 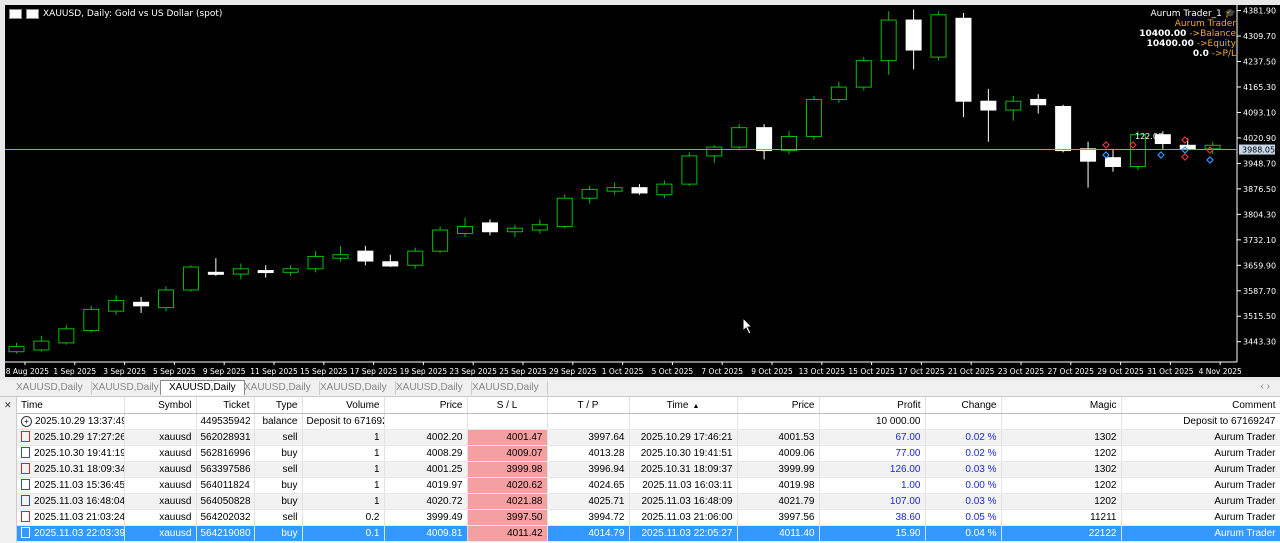 I want to click on tab-scroll-arrows: ‹ ›, so click(x=1265, y=386).